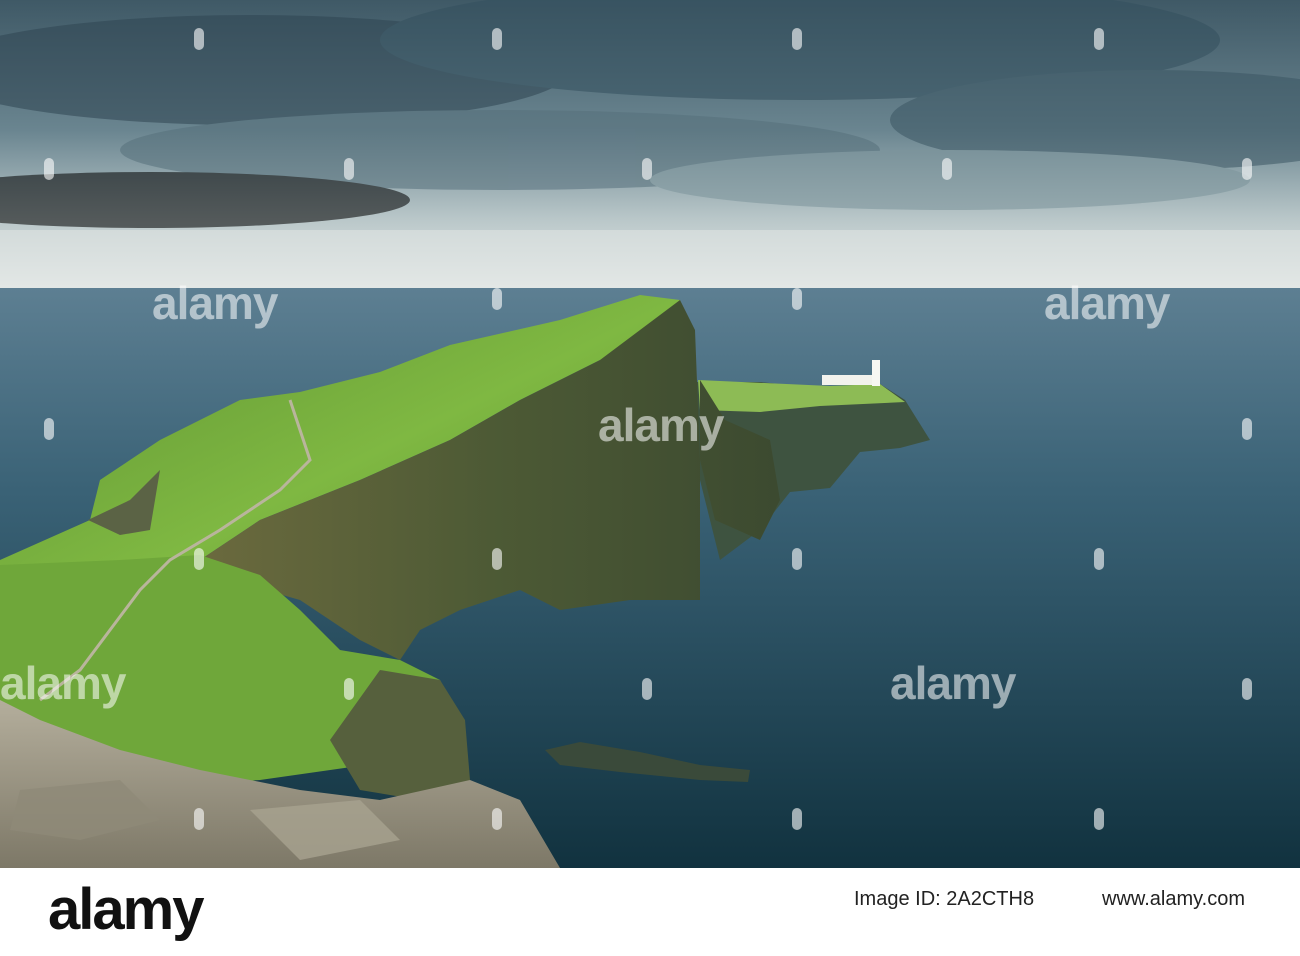 The image size is (1300, 956). I want to click on site-url: www.alamy.com, so click(1173, 899).